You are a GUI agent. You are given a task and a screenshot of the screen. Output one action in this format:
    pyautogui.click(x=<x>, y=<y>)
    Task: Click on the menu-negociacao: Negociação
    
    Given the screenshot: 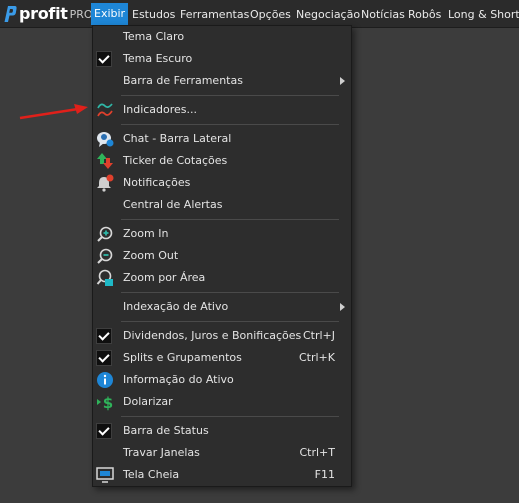 What is the action you would take?
    pyautogui.click(x=328, y=14)
    